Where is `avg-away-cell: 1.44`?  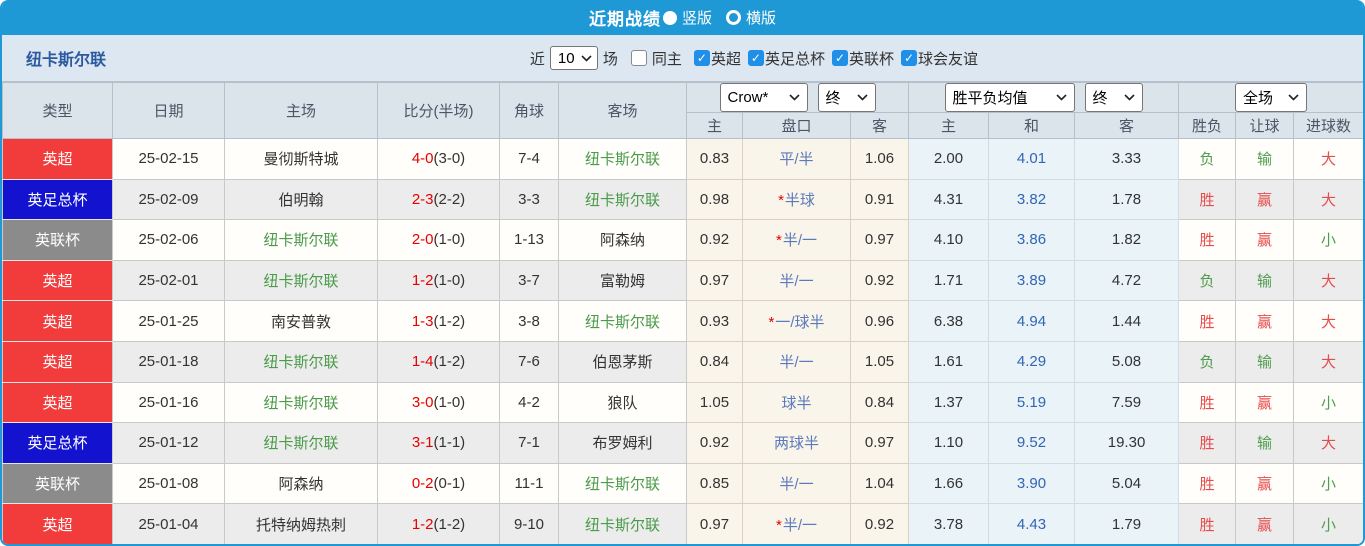
avg-away-cell: 1.44 is located at coordinates (1127, 321).